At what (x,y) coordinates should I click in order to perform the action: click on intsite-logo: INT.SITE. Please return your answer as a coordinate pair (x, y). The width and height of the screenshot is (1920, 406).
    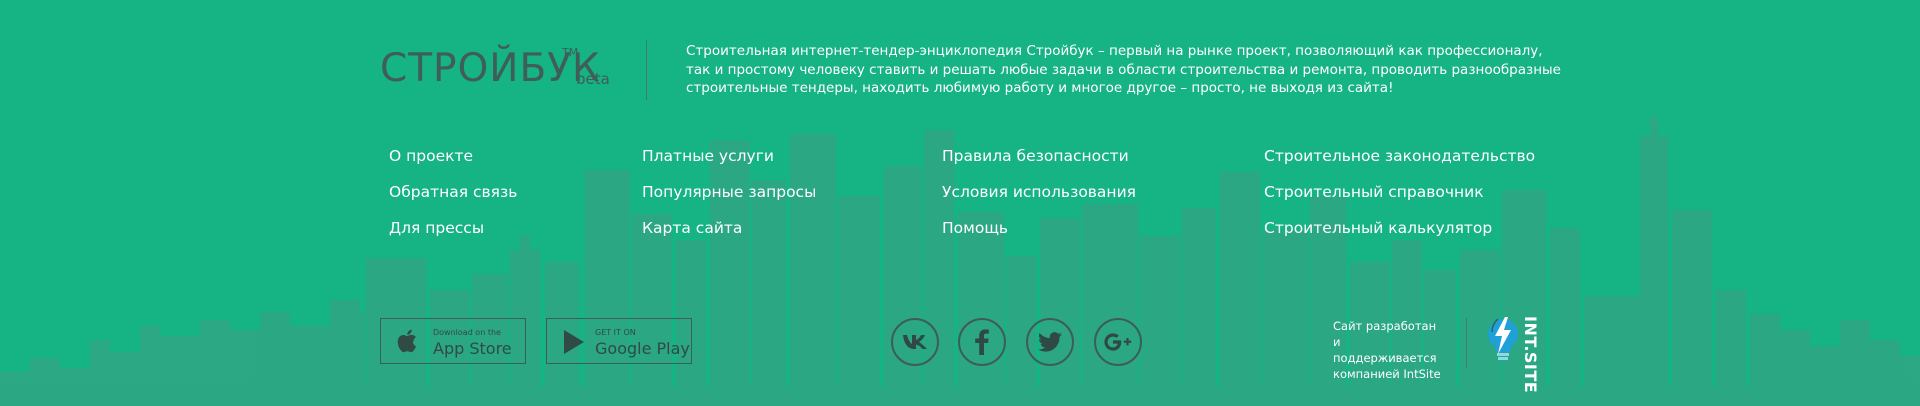
    Looking at the image, I should click on (1514, 353).